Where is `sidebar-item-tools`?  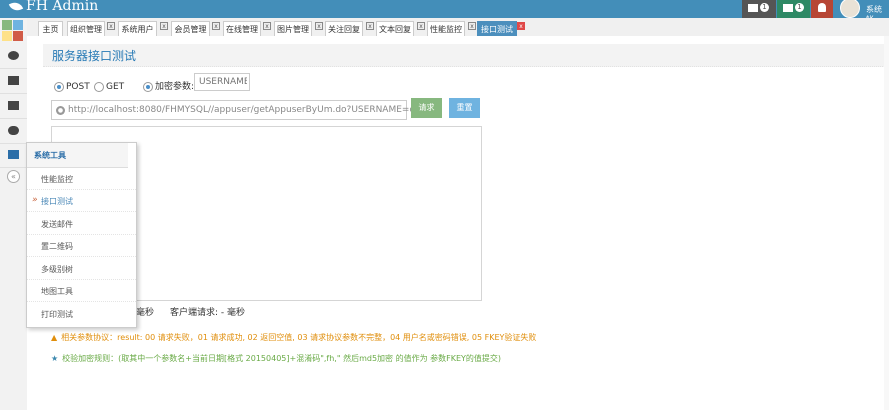
sidebar-item-tools is located at coordinates (13, 155).